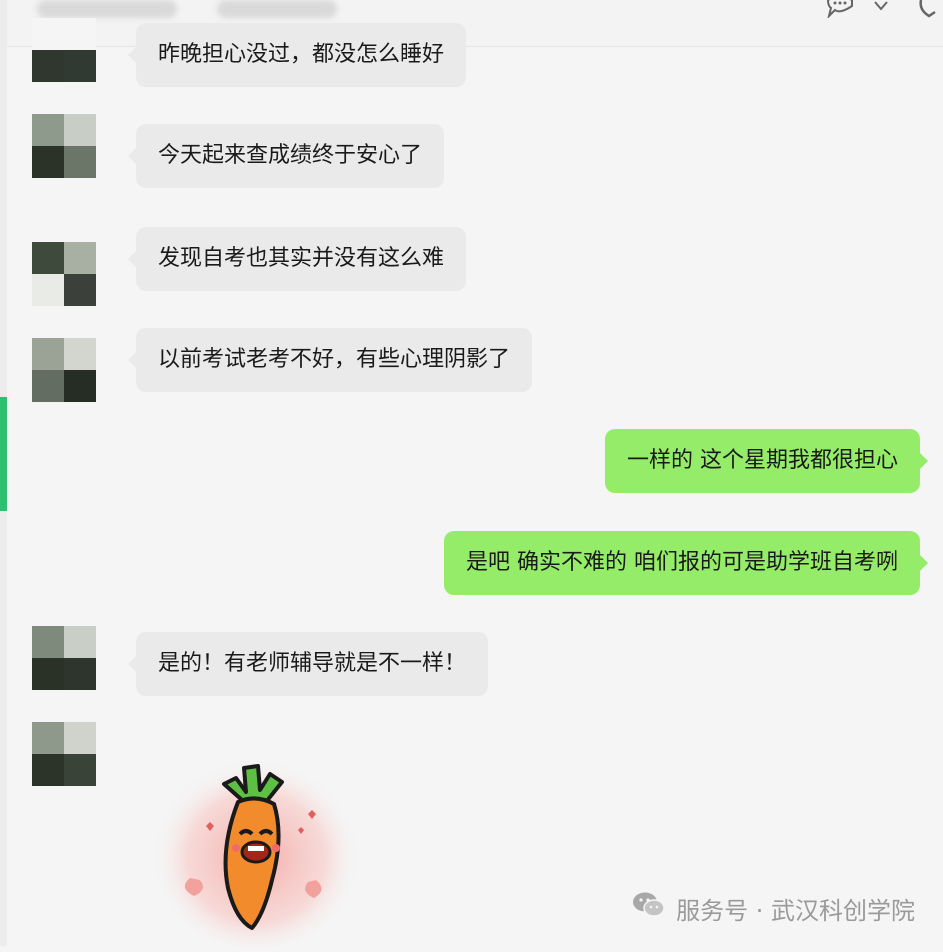  What do you see at coordinates (107, 9) in the screenshot?
I see `blurred-title` at bounding box center [107, 9].